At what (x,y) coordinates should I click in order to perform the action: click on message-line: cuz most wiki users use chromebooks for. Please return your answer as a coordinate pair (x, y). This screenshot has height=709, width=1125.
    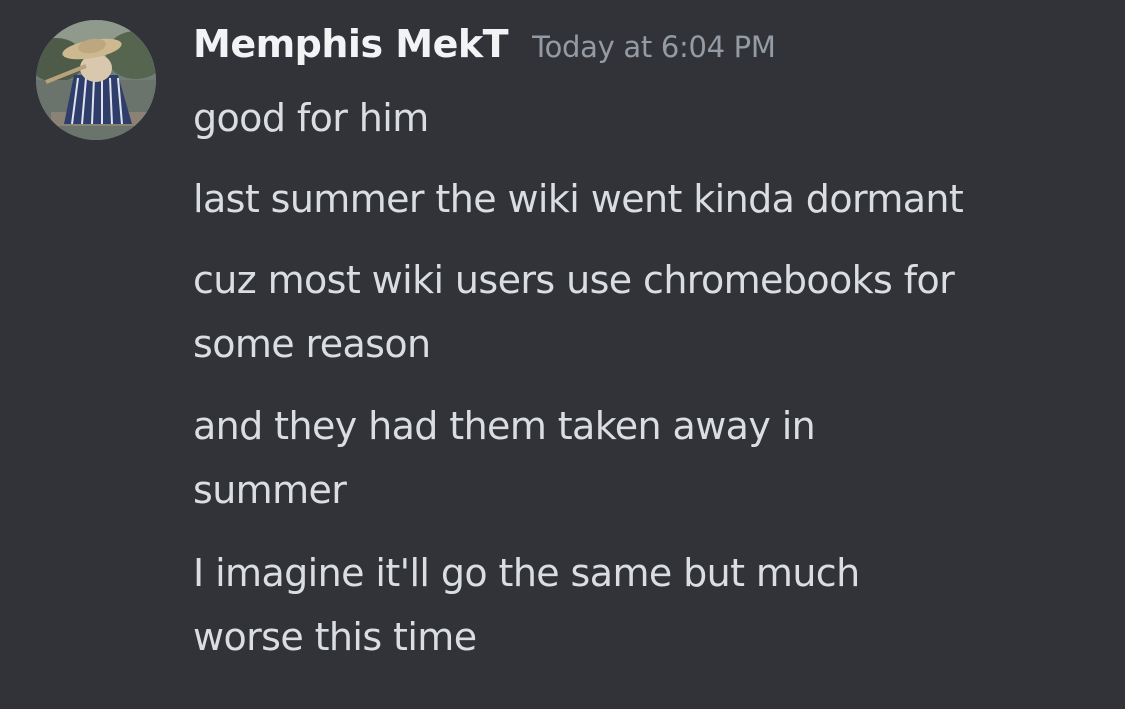
    Looking at the image, I should click on (574, 280).